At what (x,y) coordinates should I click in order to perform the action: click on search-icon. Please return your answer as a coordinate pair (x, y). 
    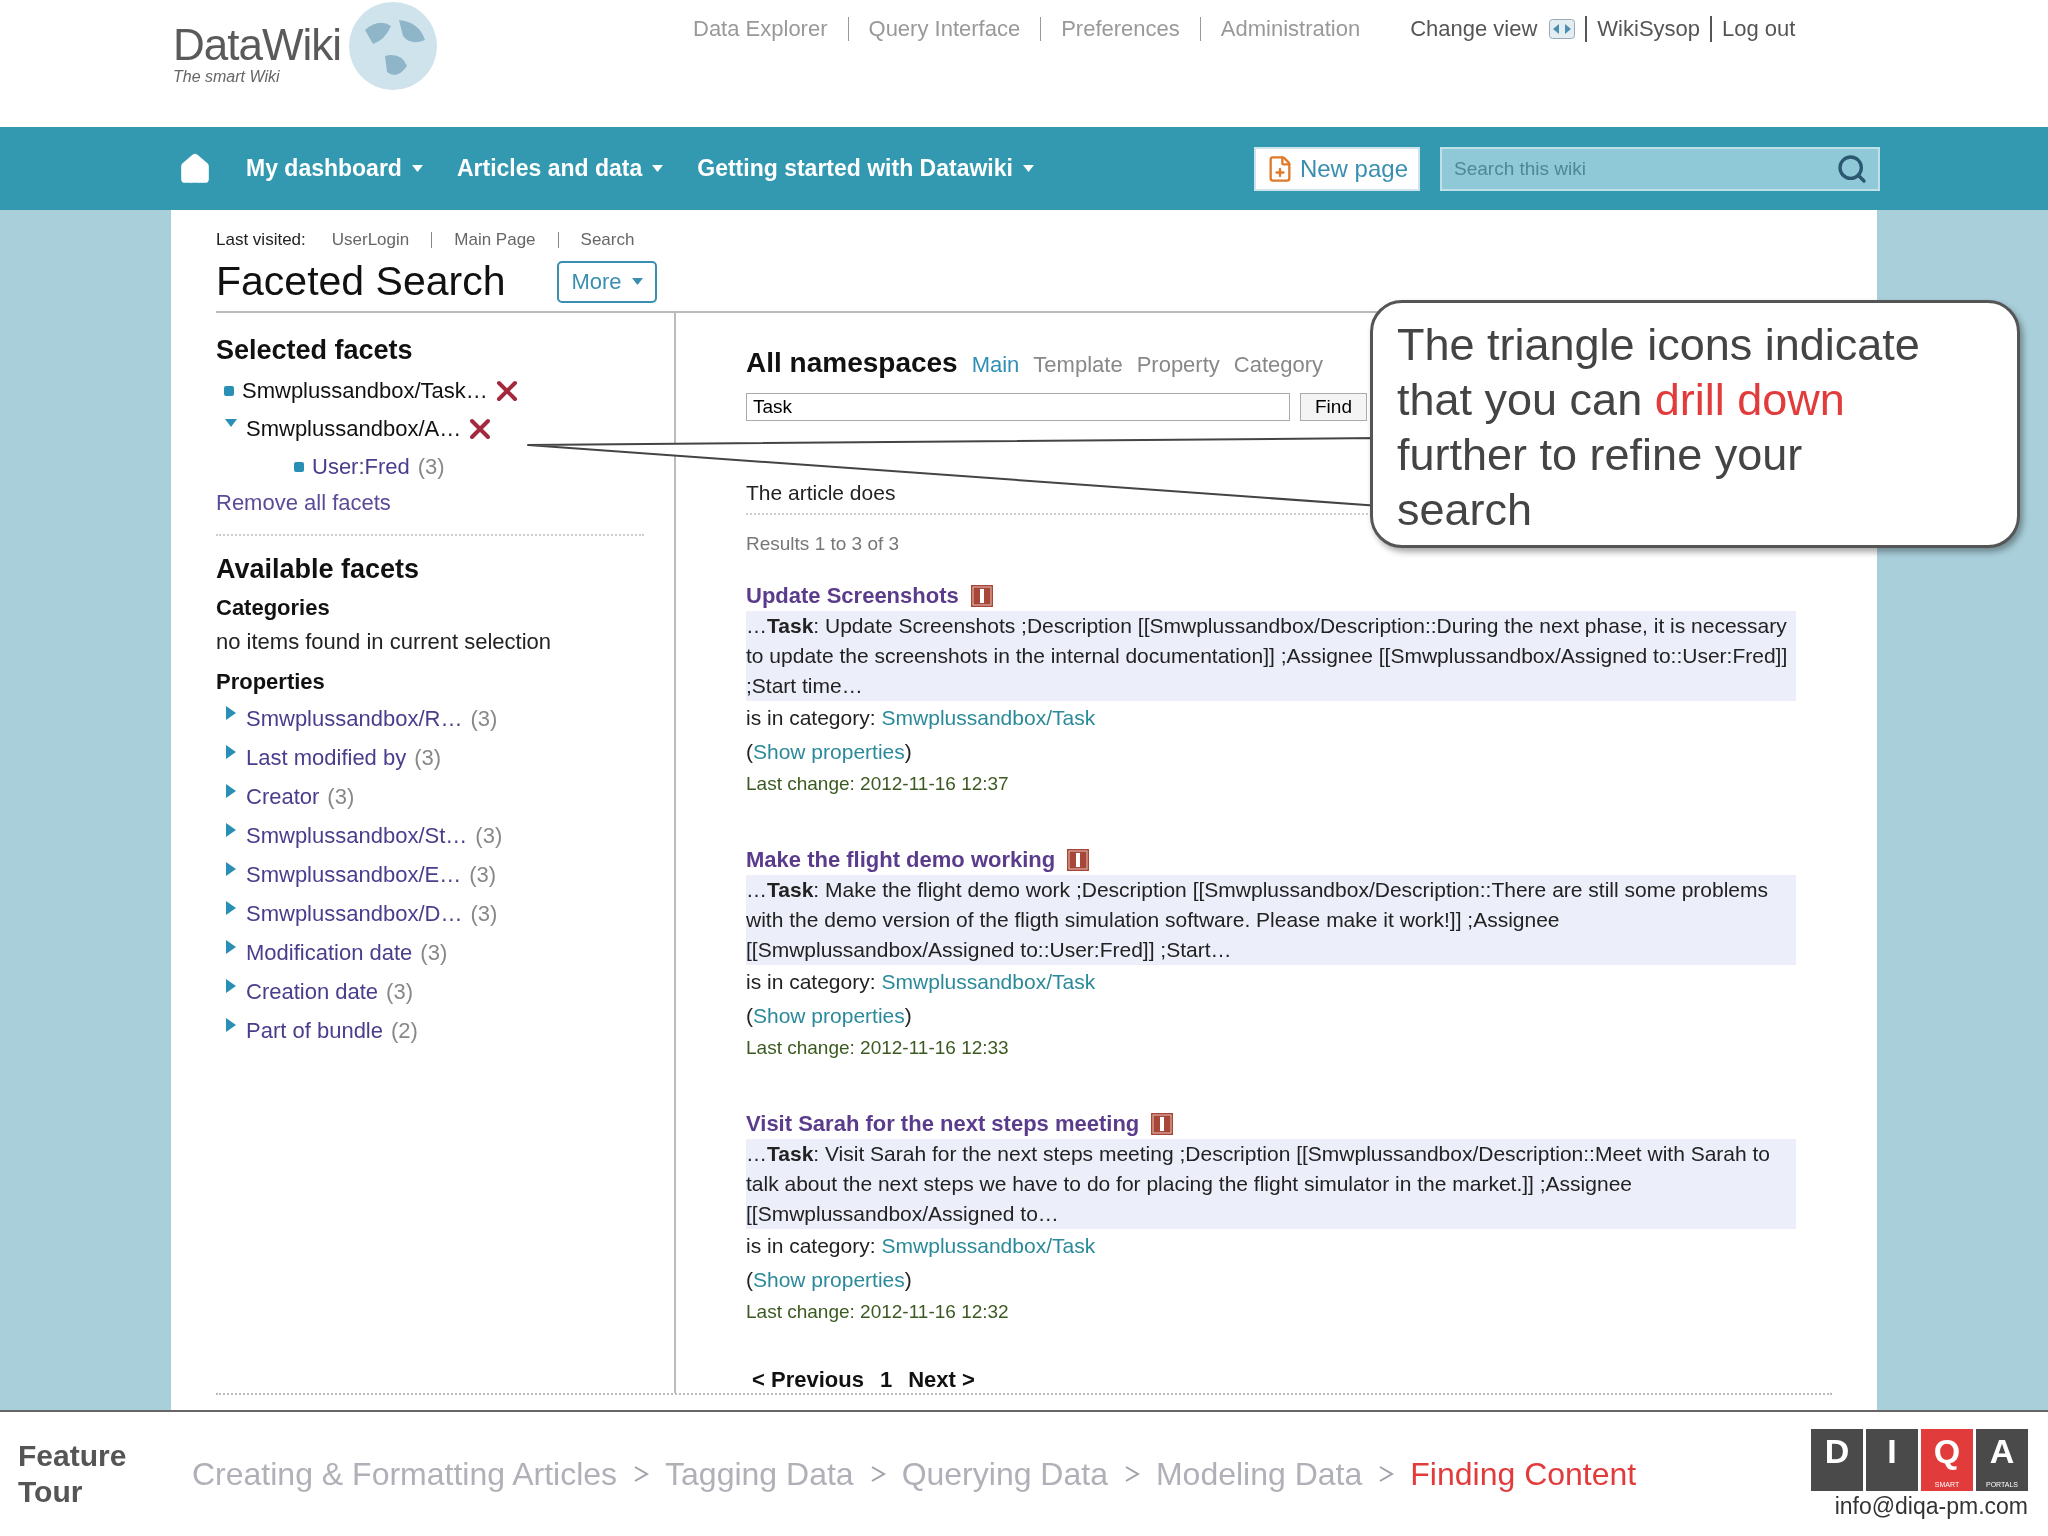
    Looking at the image, I should click on (1852, 168).